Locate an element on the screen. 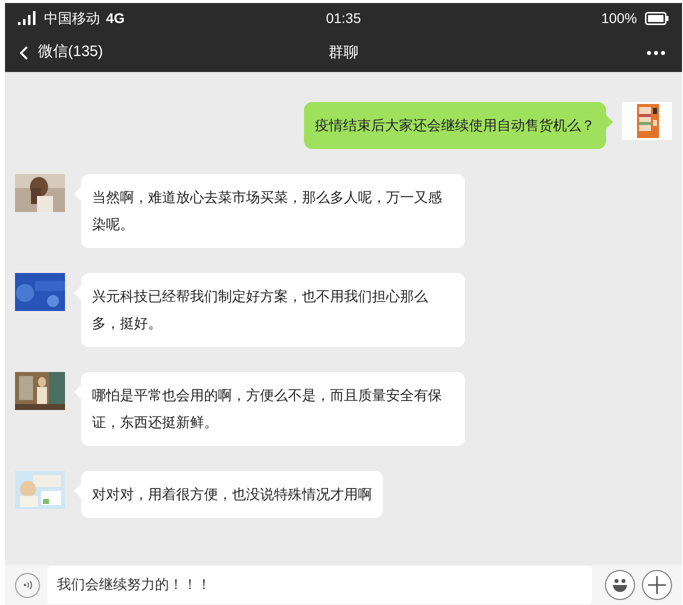 This screenshot has width=683, height=605. message-bubble: 疫情结束后大家还会继续使用自动售货机么？ is located at coordinates (455, 125).